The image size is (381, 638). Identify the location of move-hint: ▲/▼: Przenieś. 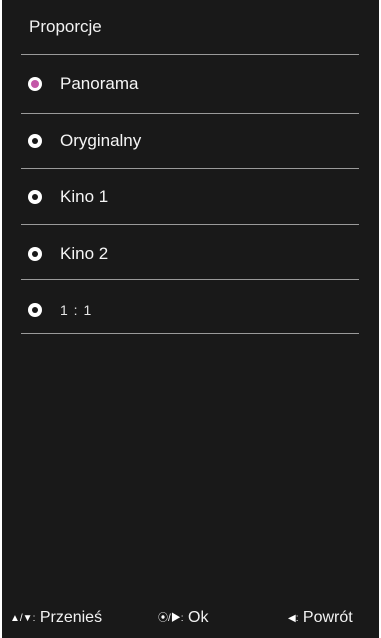
(56, 618).